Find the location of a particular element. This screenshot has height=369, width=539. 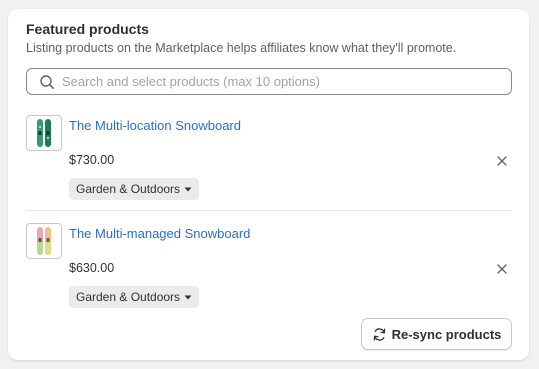

refresh-icon is located at coordinates (379, 334).